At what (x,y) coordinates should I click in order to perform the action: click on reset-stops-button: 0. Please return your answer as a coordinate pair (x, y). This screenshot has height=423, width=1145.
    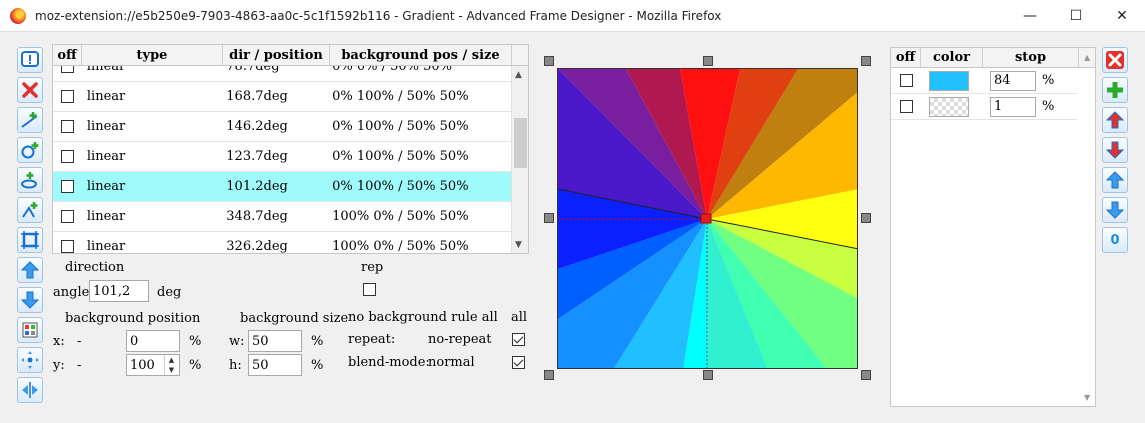
    Looking at the image, I should click on (1115, 240).